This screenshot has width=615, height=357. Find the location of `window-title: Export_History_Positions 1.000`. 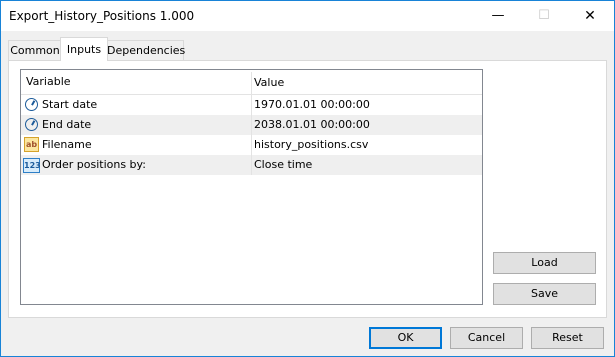

window-title: Export_History_Positions 1.000 is located at coordinates (102, 16).